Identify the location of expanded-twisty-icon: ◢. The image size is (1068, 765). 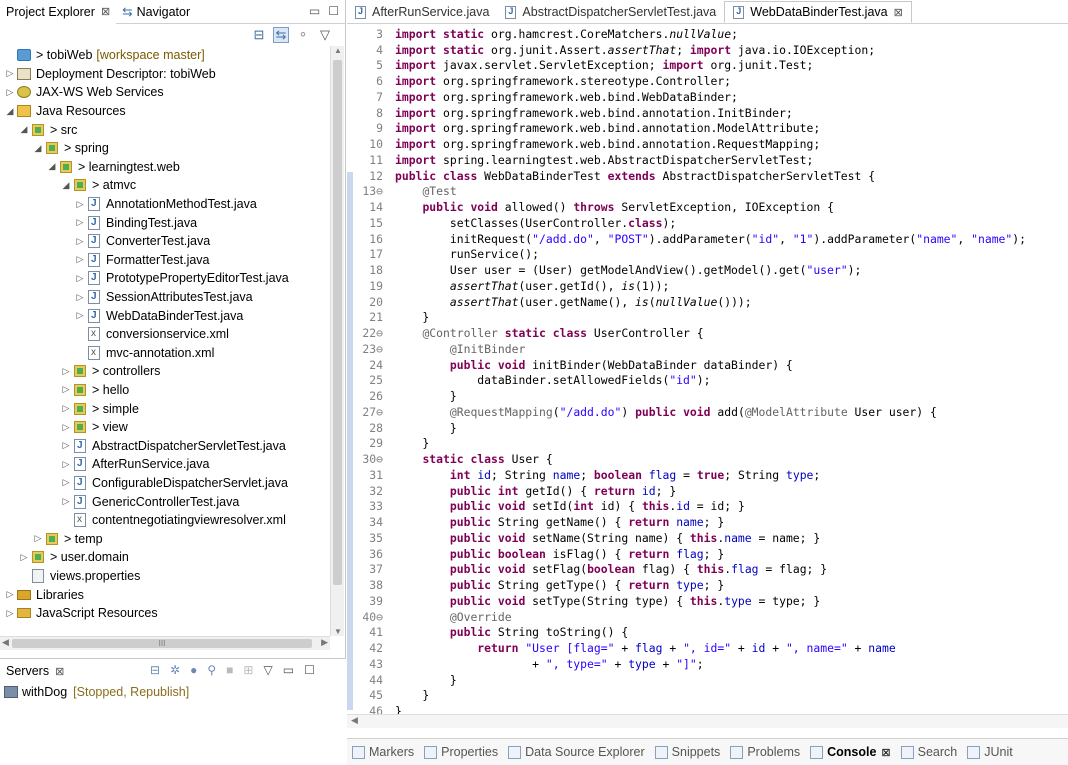
(24, 129).